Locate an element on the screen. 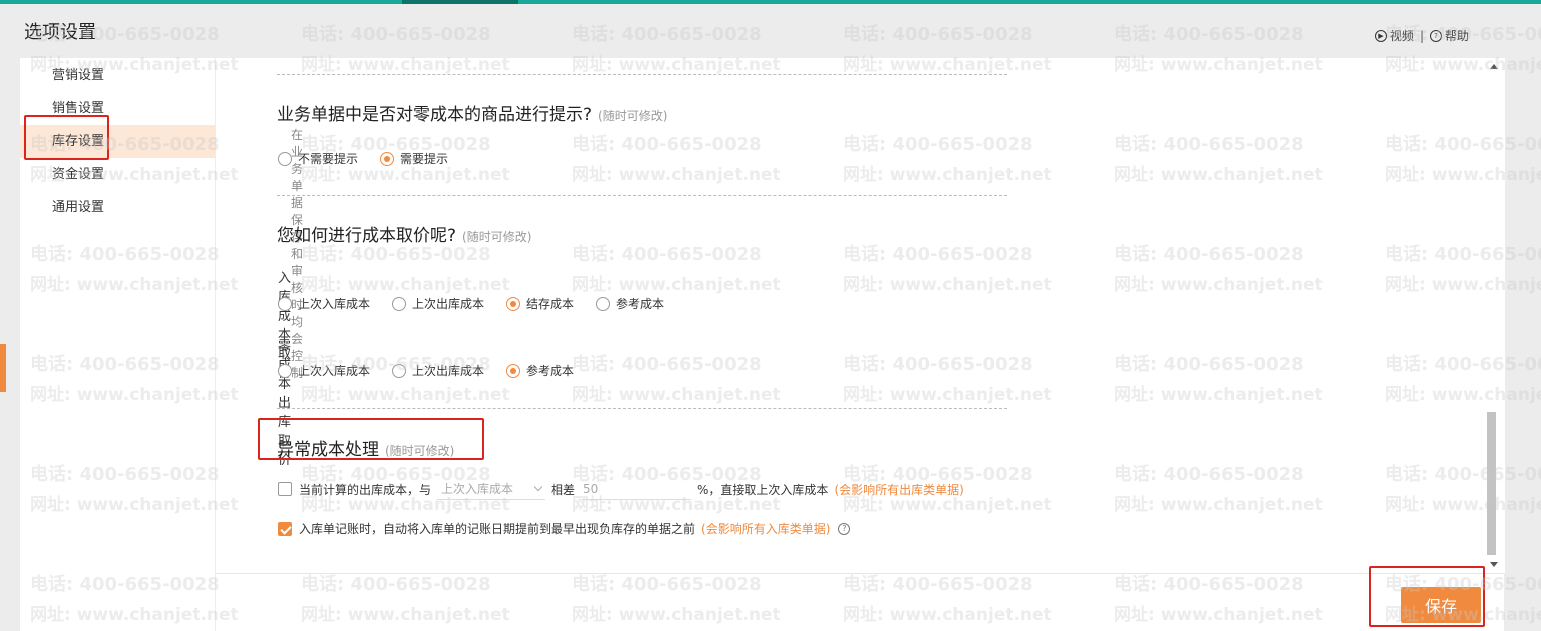  rule1-prefix: 当前计算的出库成本，与 is located at coordinates (365, 489).